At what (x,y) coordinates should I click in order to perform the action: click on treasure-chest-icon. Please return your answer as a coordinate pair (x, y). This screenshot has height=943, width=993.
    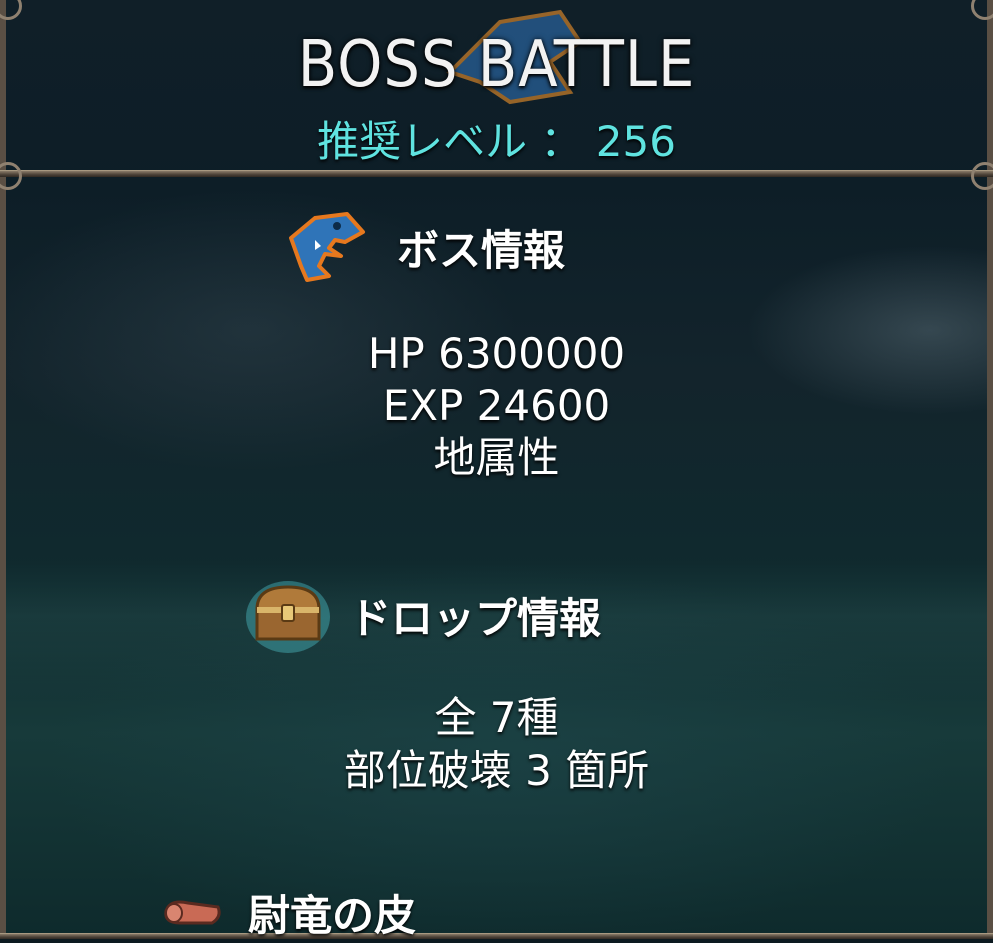
    Looking at the image, I should click on (288, 615).